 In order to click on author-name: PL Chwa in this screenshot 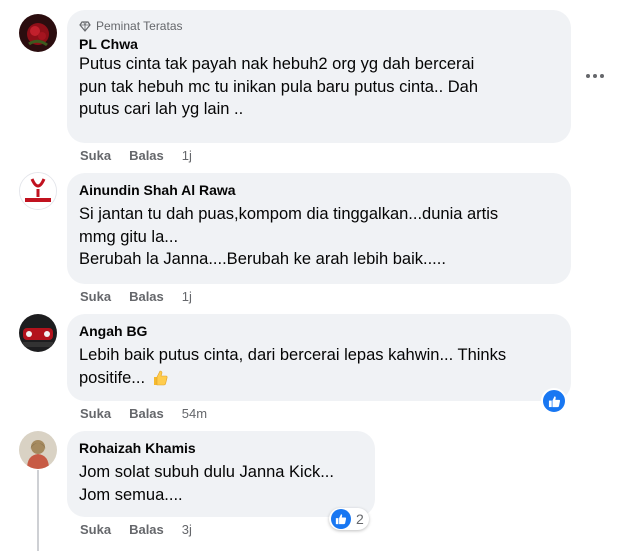, I will do `click(319, 44)`.